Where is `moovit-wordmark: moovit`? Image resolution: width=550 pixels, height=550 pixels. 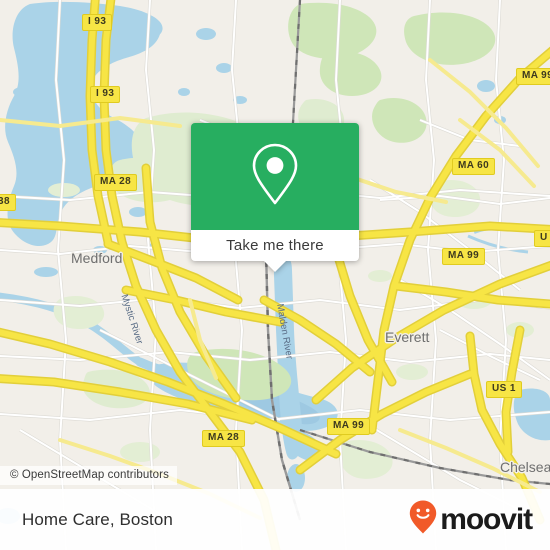 moovit-wordmark: moovit is located at coordinates (486, 519).